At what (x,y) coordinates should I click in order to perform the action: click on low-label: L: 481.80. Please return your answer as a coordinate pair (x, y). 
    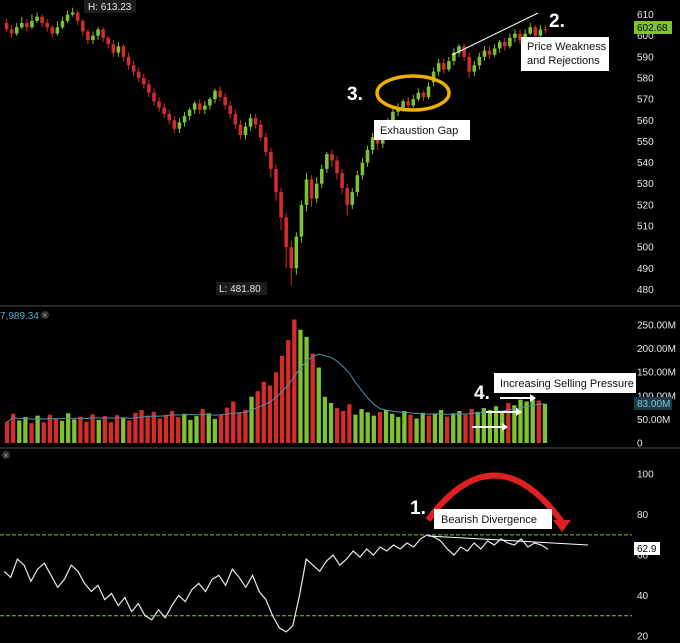
    Looking at the image, I should click on (241, 288).